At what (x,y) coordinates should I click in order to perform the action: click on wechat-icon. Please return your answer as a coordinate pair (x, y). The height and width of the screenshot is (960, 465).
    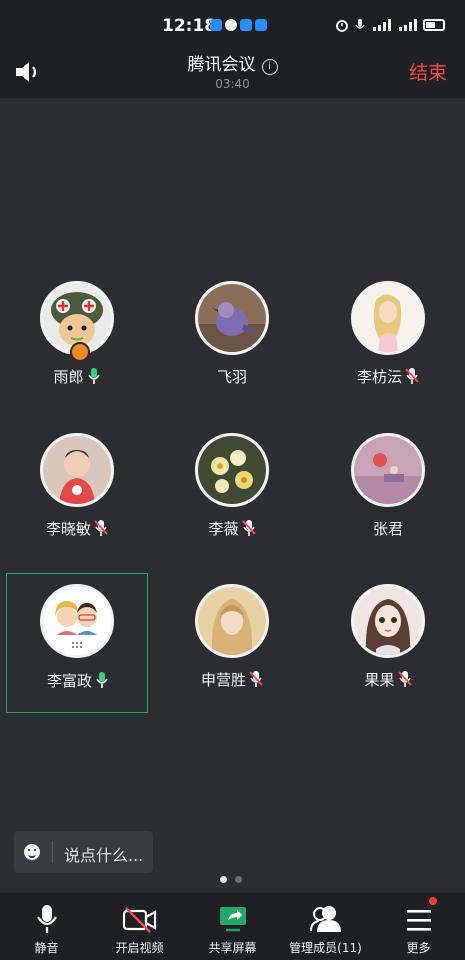
    Looking at the image, I should click on (231, 25).